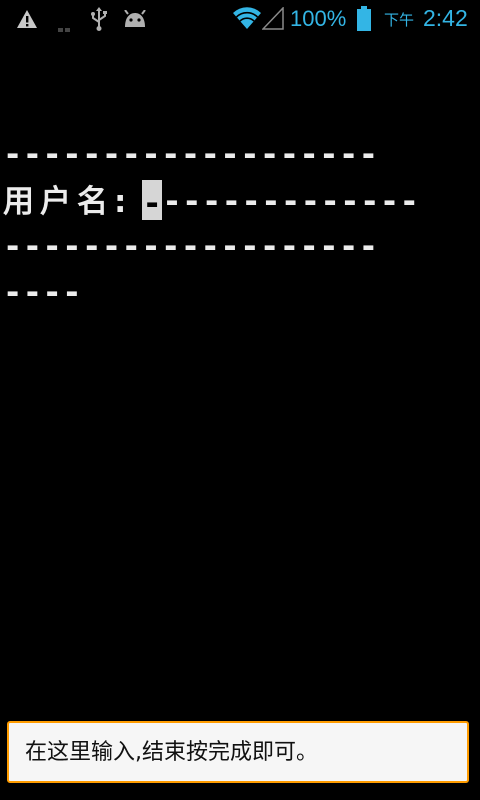  I want to click on android-debug-icon, so click(135, 18).